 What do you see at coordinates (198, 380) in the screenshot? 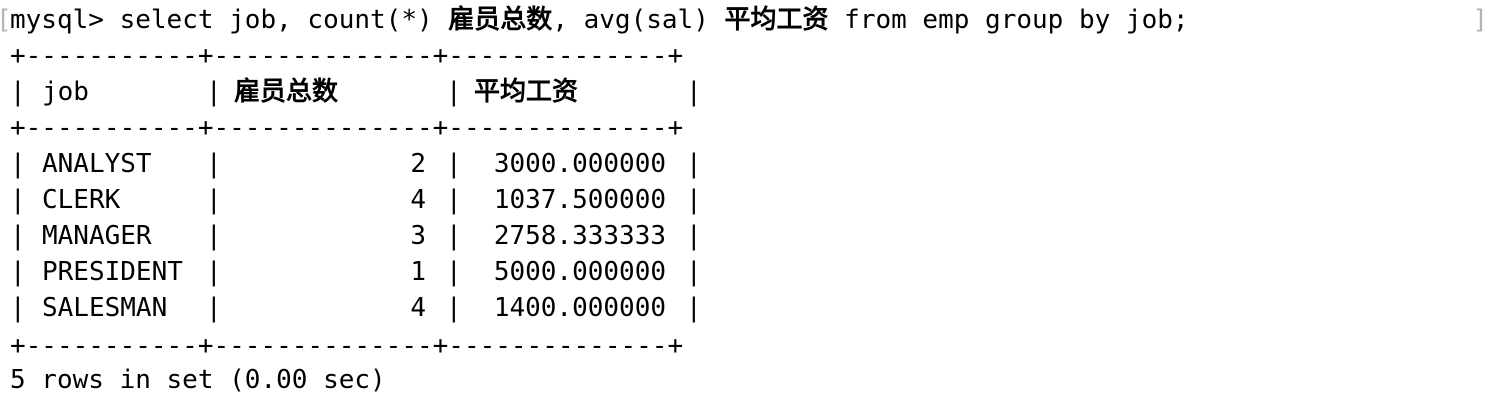
I see `result-status-text: 5 rows in set (0.00 sec)` at bounding box center [198, 380].